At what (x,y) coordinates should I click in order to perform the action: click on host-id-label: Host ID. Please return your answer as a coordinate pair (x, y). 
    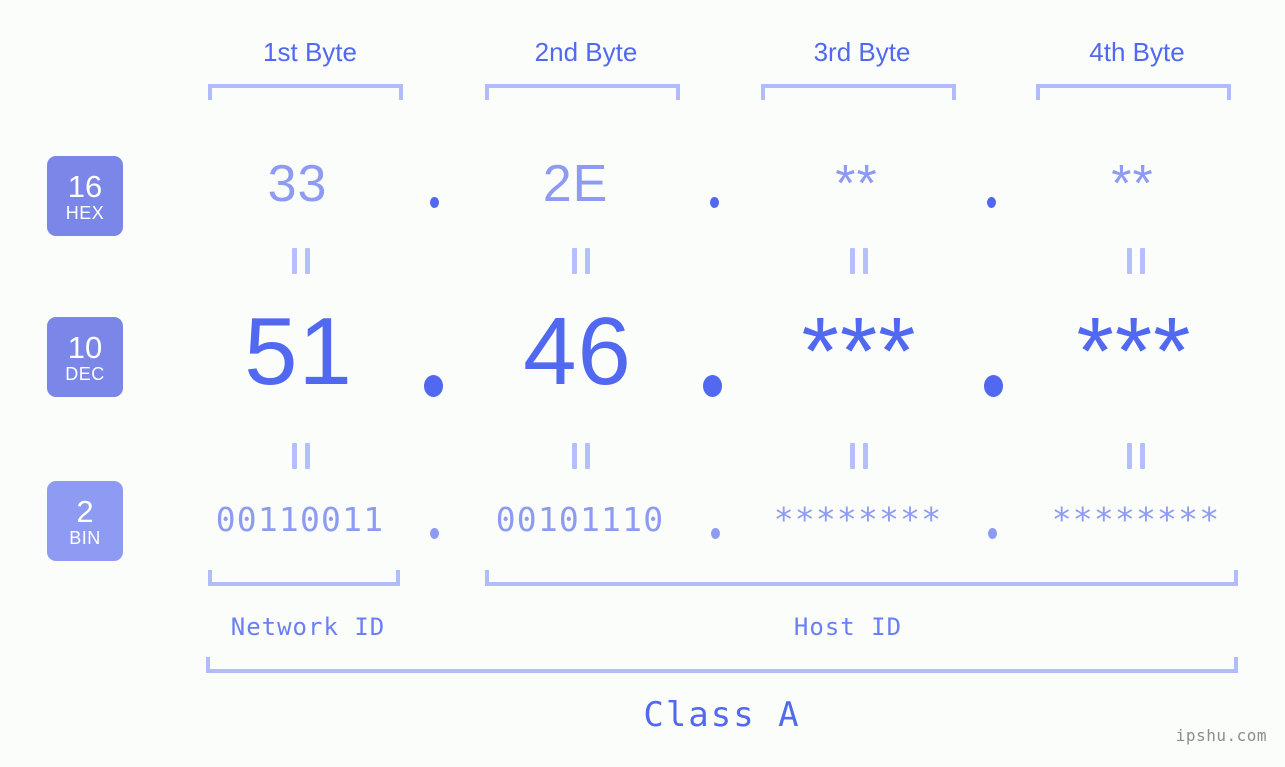
    Looking at the image, I should click on (848, 627).